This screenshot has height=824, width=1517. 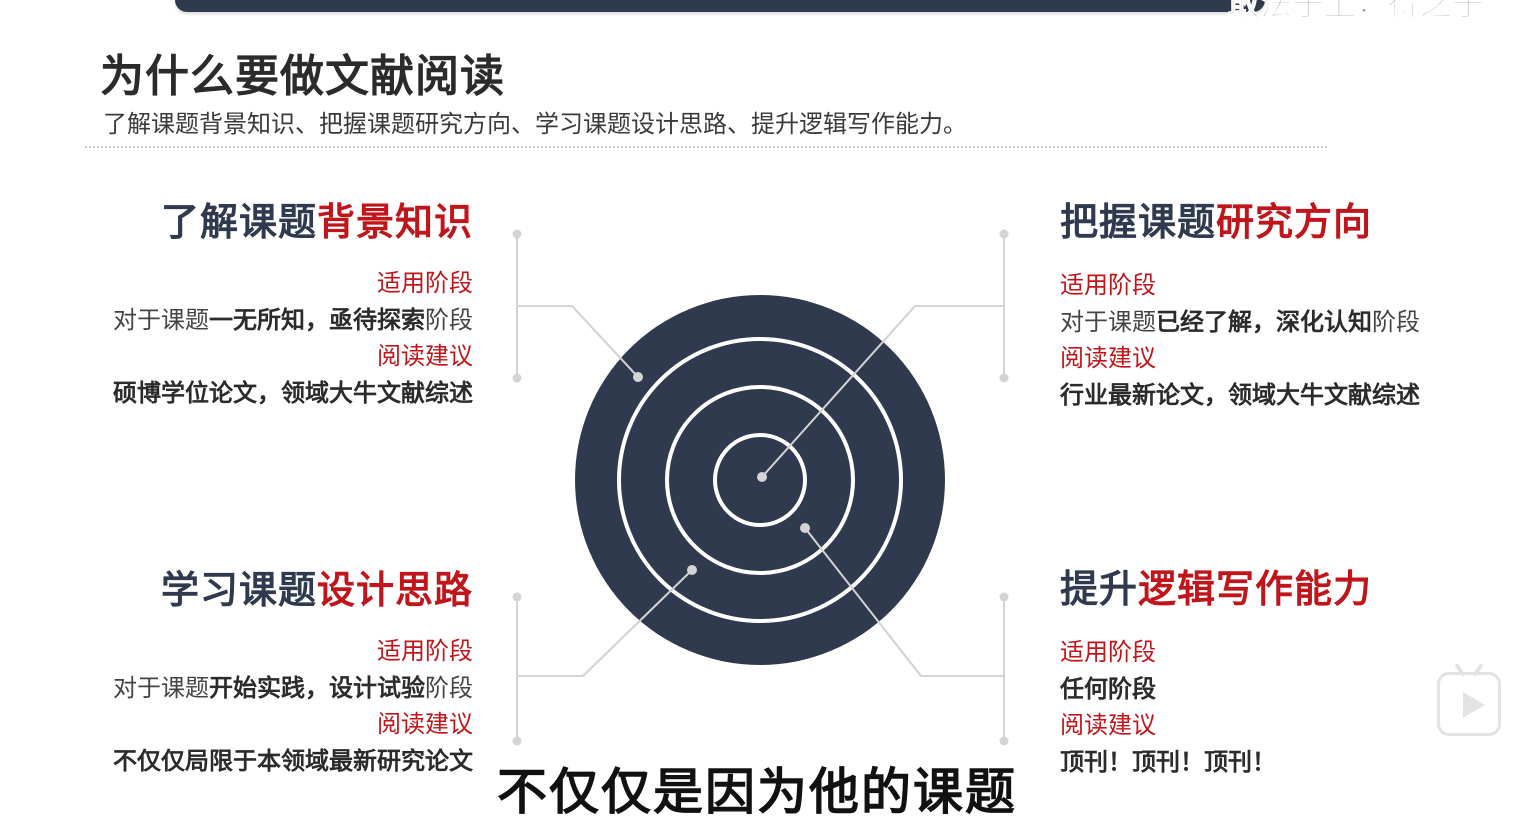 I want to click on advice-text: 行业最新论文，领域大牛文献综述, so click(x=1240, y=394).